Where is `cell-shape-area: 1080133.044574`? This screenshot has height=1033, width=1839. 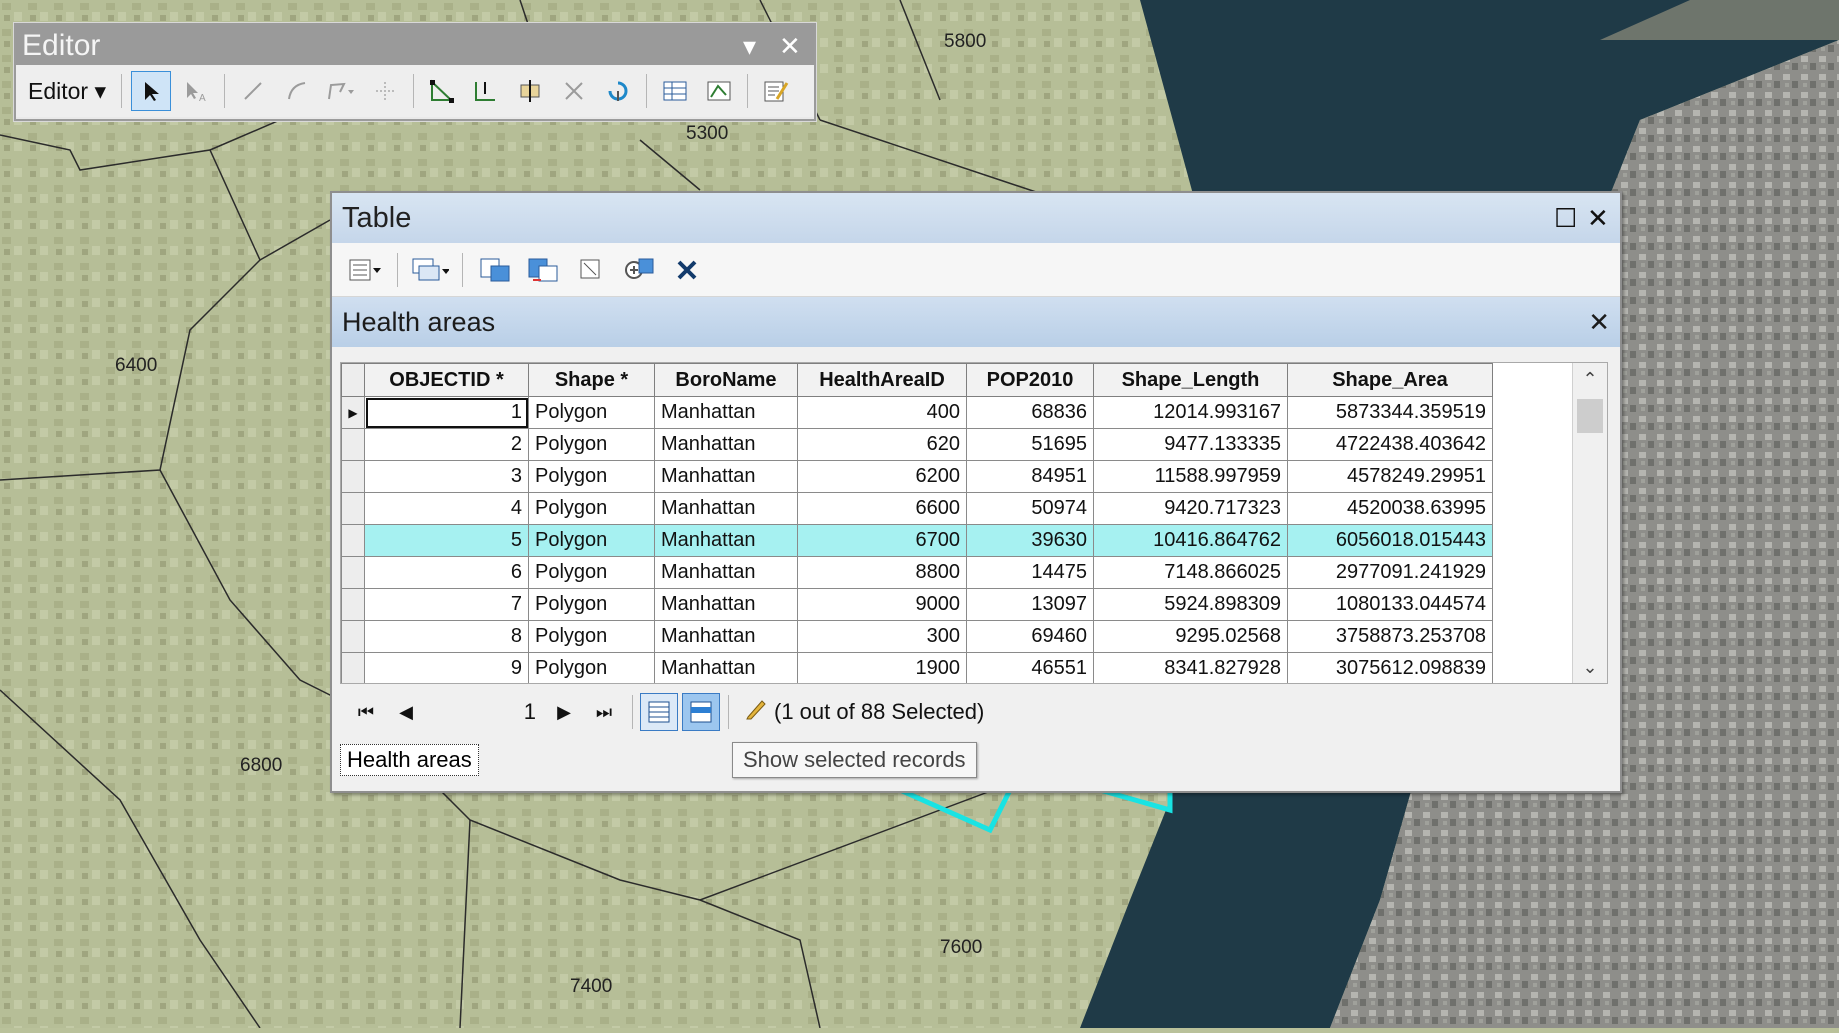
cell-shape-area: 1080133.044574 is located at coordinates (1390, 604).